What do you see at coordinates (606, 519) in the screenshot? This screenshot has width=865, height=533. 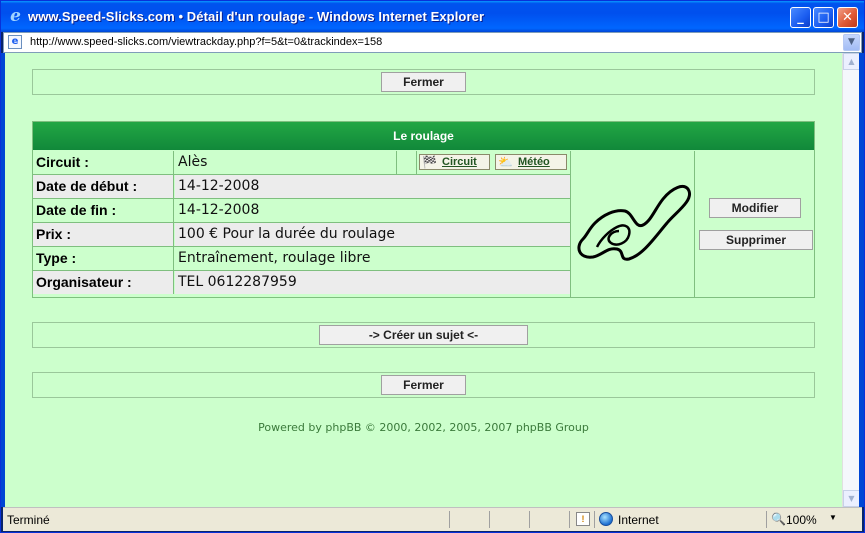 I see `globe-icon` at bounding box center [606, 519].